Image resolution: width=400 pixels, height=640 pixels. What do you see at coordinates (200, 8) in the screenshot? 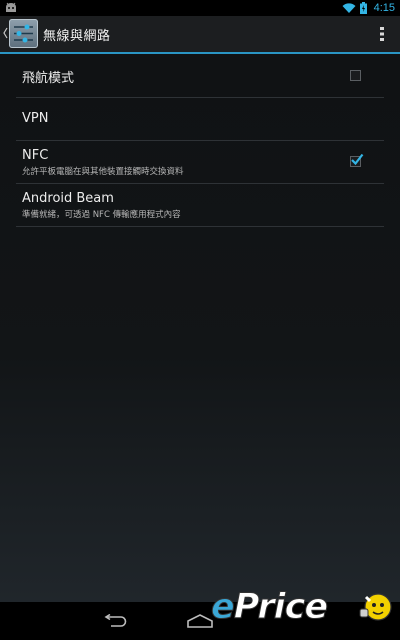
I see `status-bar: 4:15` at bounding box center [200, 8].